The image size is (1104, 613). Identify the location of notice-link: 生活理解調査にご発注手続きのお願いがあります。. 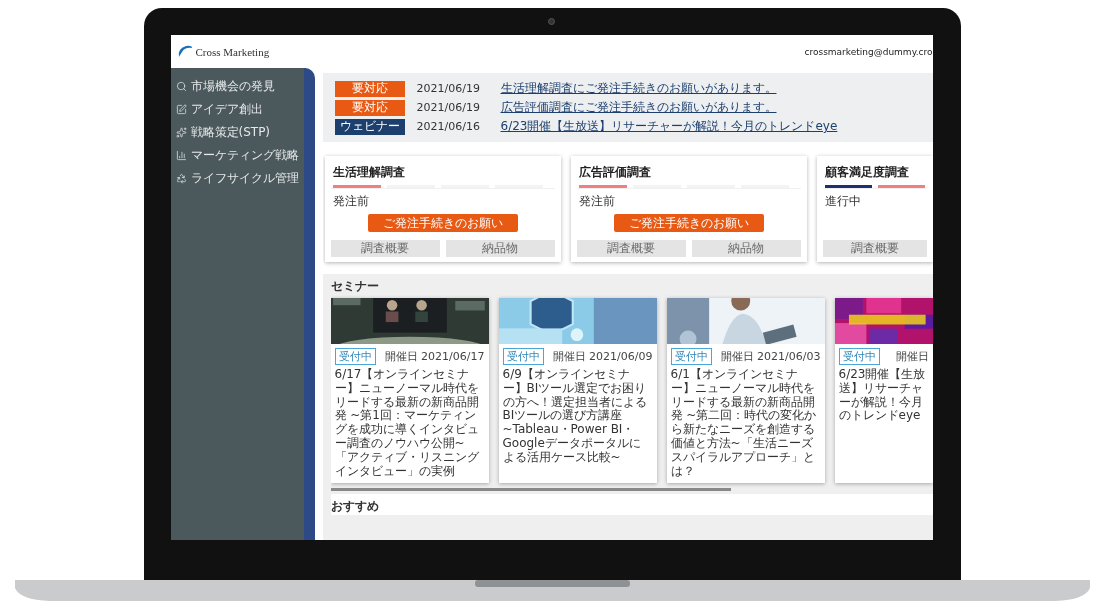
(638, 88).